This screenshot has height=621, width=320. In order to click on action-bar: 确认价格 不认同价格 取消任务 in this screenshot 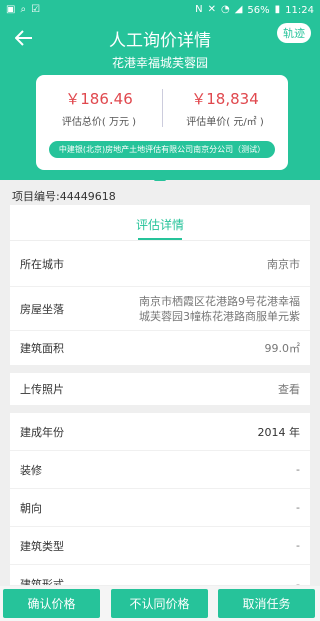, I will do `click(160, 603)`.